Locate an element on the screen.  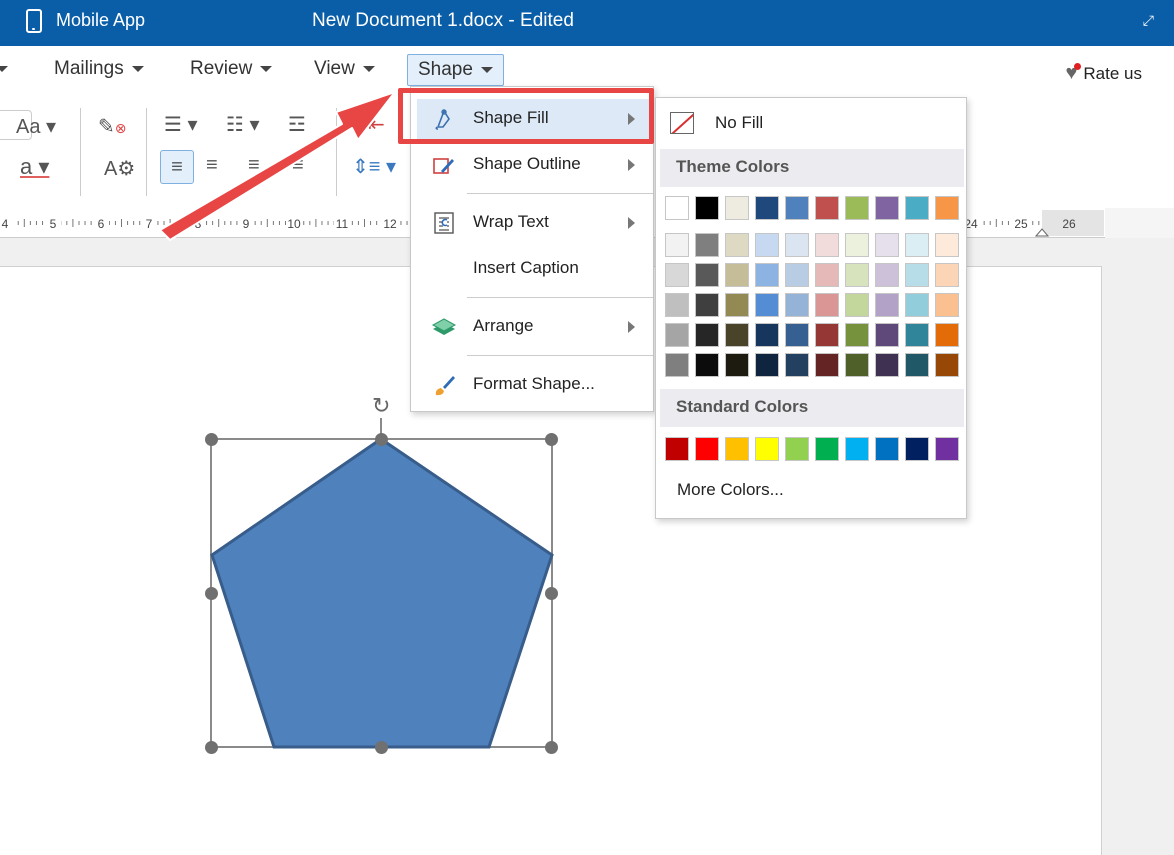
font-color-icon: a ▾ is located at coordinates (34, 167).